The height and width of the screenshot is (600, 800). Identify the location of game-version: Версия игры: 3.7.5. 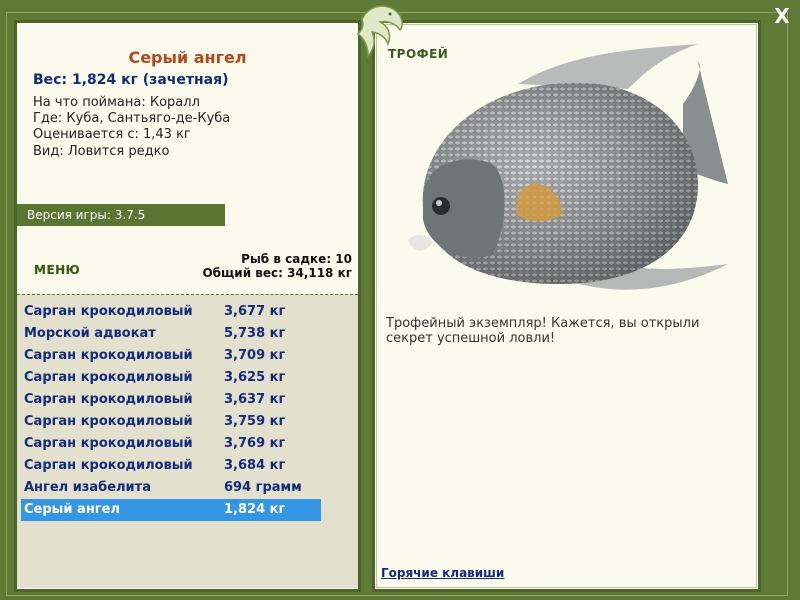
(121, 215).